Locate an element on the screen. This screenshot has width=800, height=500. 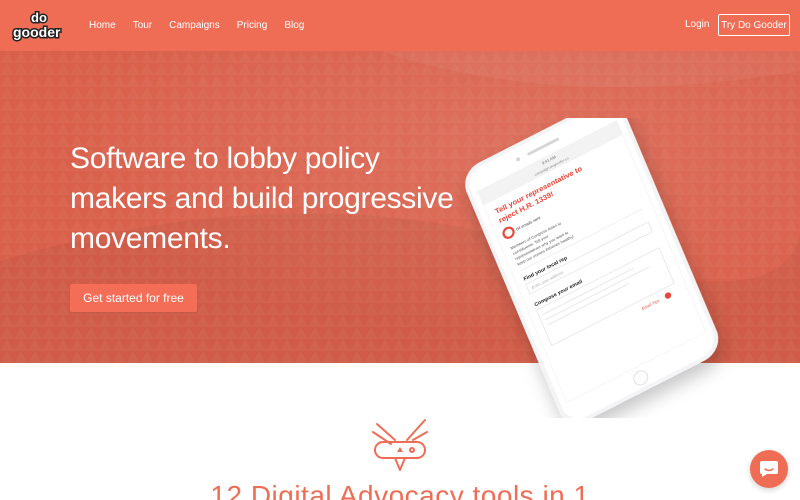
nav-link-blog: Blog is located at coordinates (294, 25).